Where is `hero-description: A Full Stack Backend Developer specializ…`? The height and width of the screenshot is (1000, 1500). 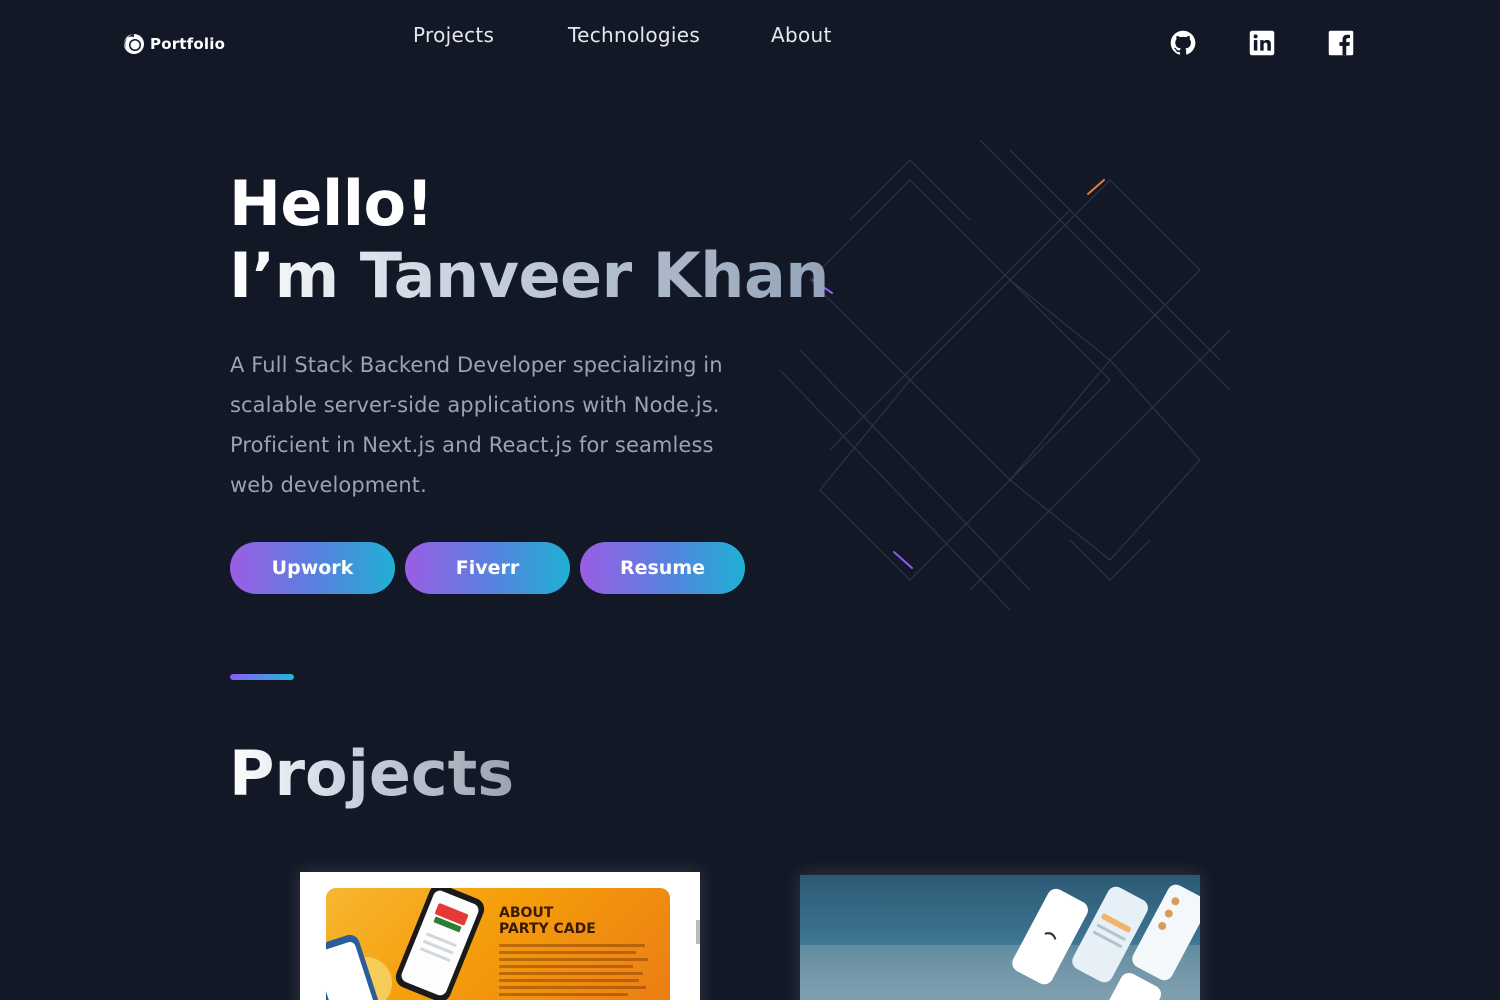 hero-description: A Full Stack Backend Developer specializ… is located at coordinates (476, 425).